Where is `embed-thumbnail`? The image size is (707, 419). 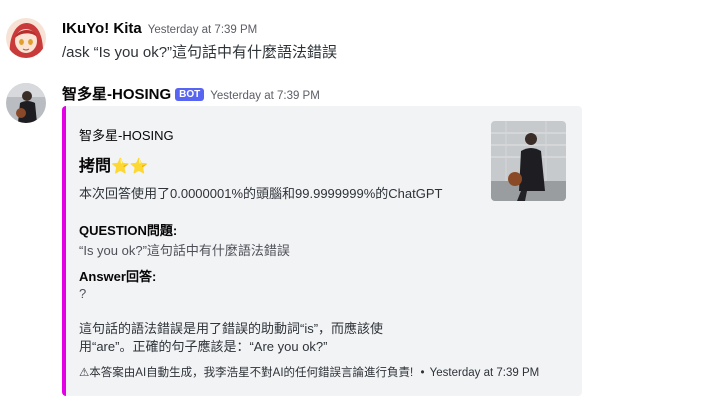 embed-thumbnail is located at coordinates (528, 161).